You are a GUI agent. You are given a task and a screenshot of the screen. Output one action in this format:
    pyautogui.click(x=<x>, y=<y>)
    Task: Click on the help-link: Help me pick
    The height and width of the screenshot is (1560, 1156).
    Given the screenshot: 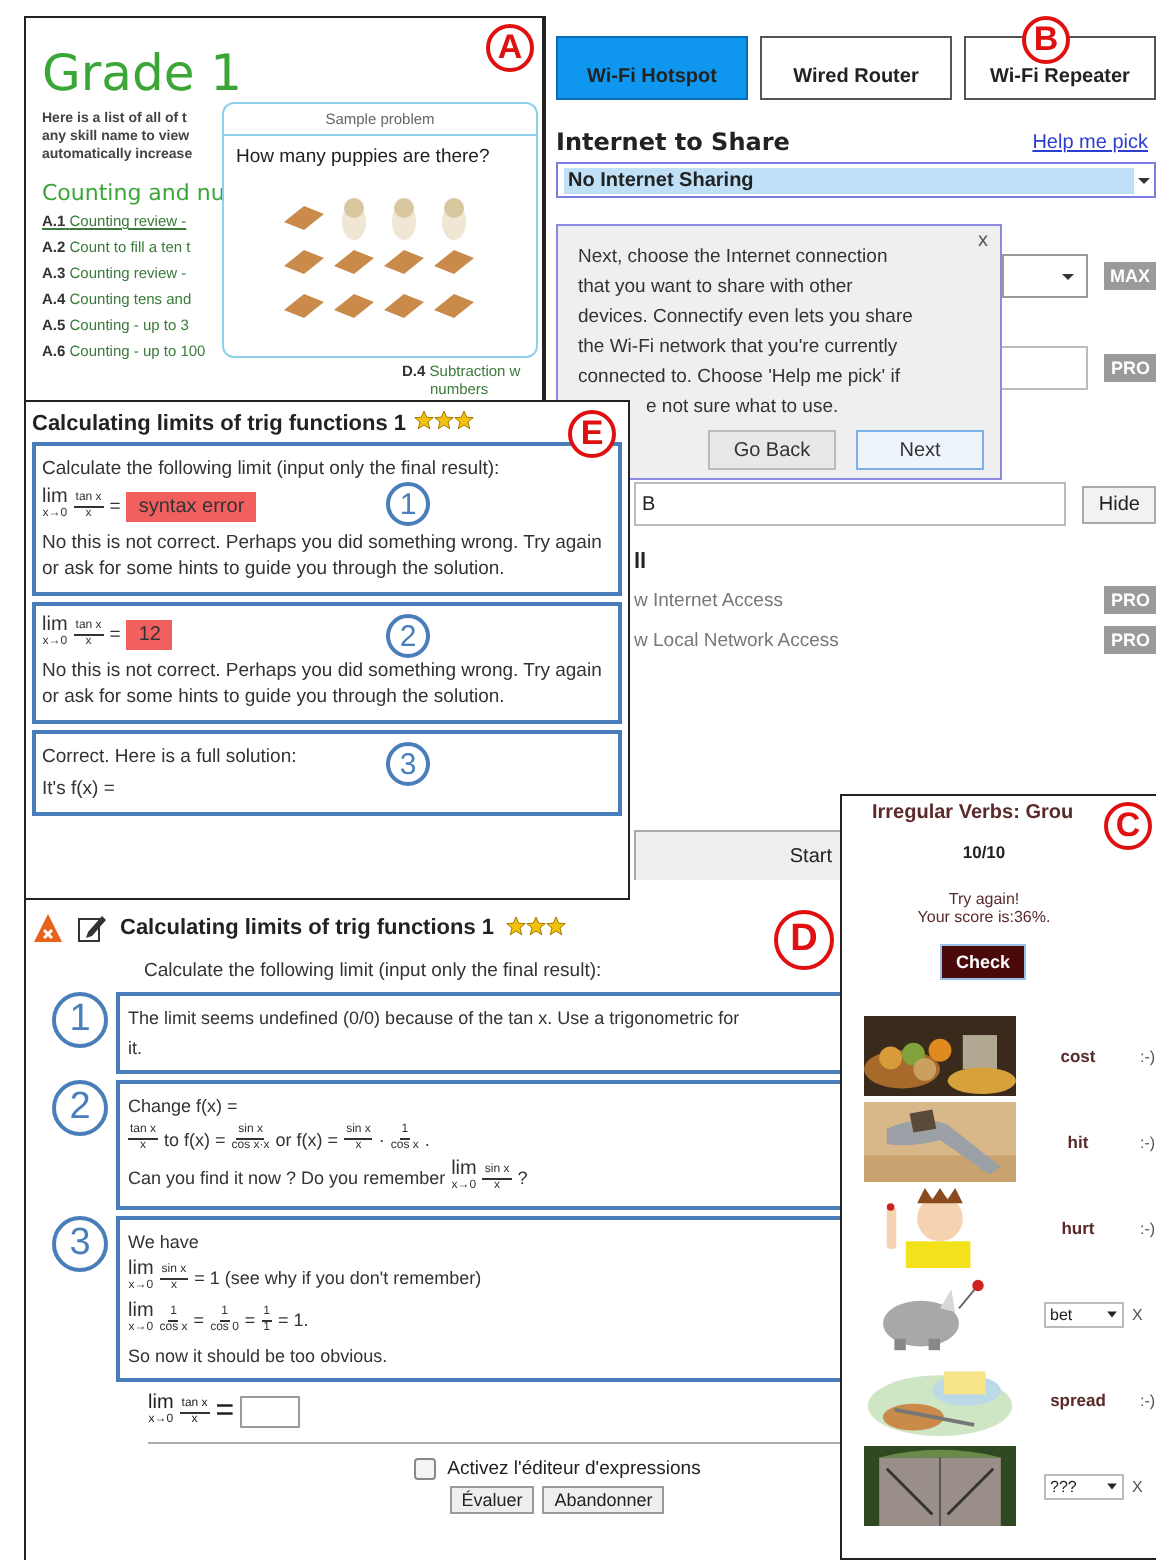 What is the action you would take?
    pyautogui.click(x=1094, y=142)
    